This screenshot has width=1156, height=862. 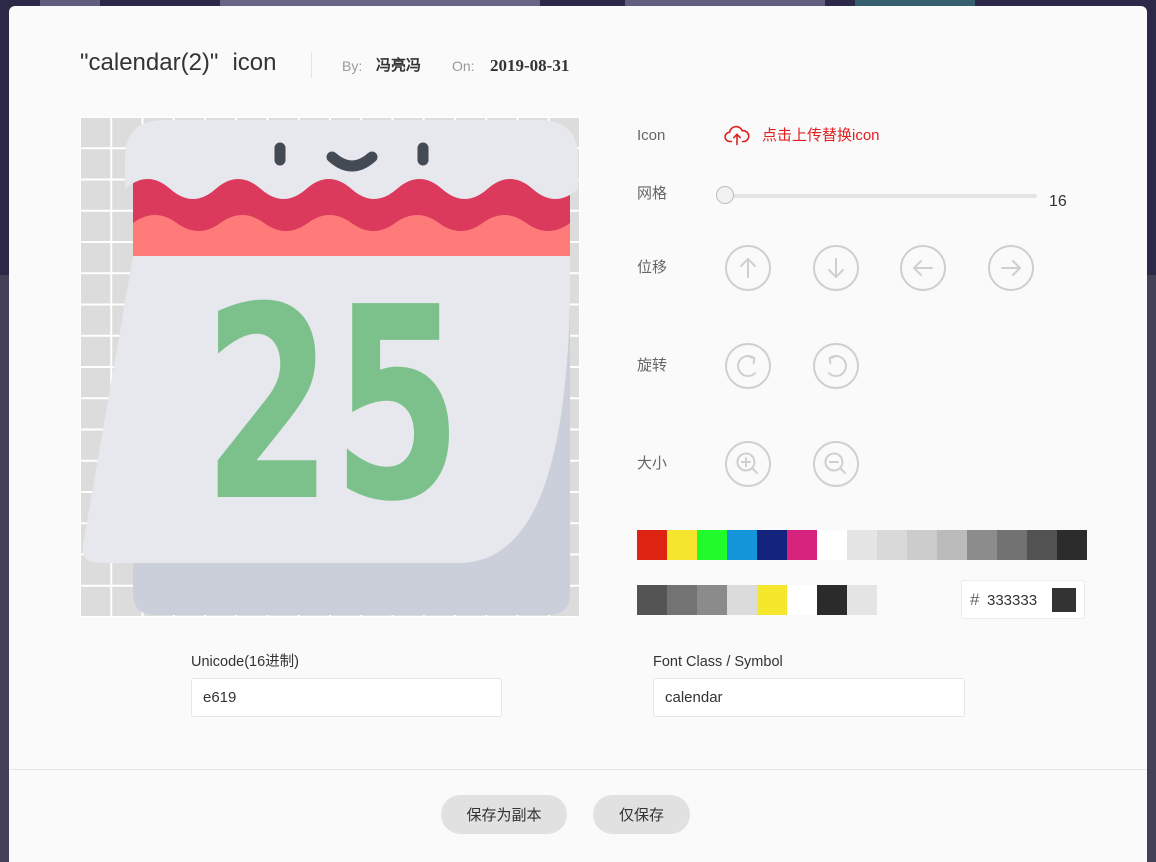 What do you see at coordinates (245, 662) in the screenshot?
I see `unicode-label: Unicode(16进制)` at bounding box center [245, 662].